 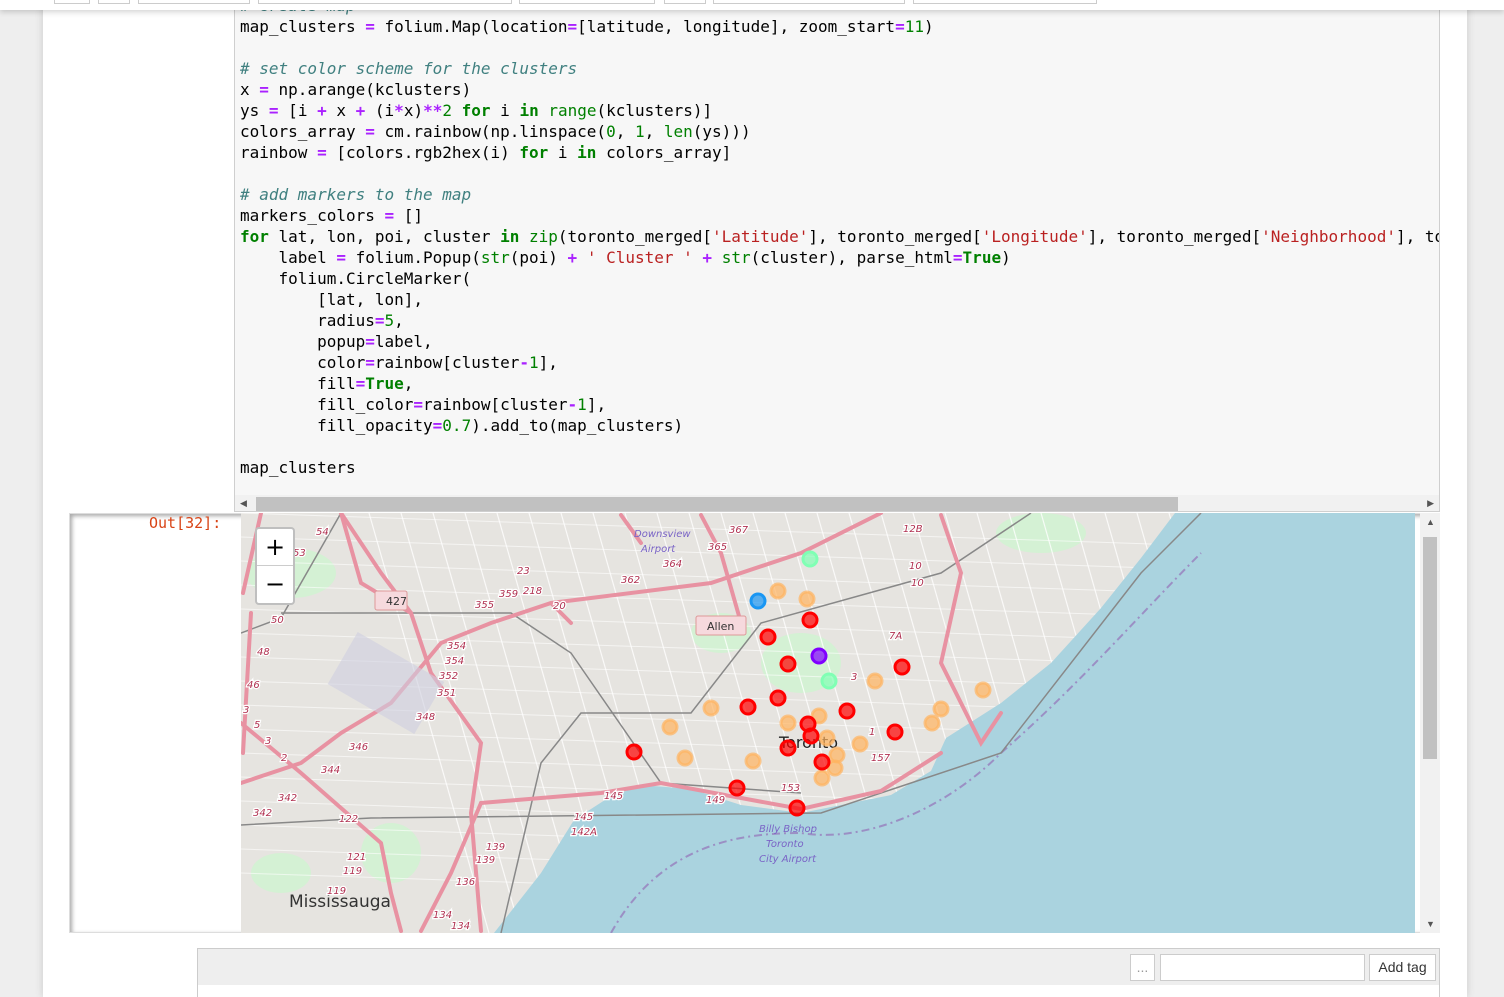 I want to click on code-token: range, so click(x=572, y=110).